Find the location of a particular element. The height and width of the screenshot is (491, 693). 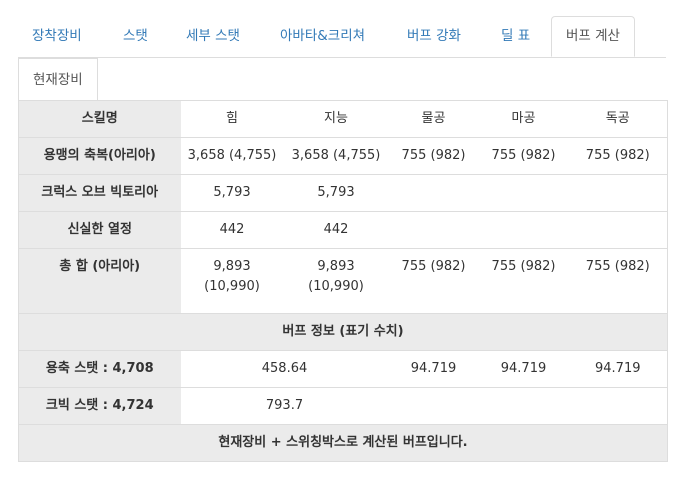

info-label: 크빅 스탯 : 4,724 is located at coordinates (99, 406).